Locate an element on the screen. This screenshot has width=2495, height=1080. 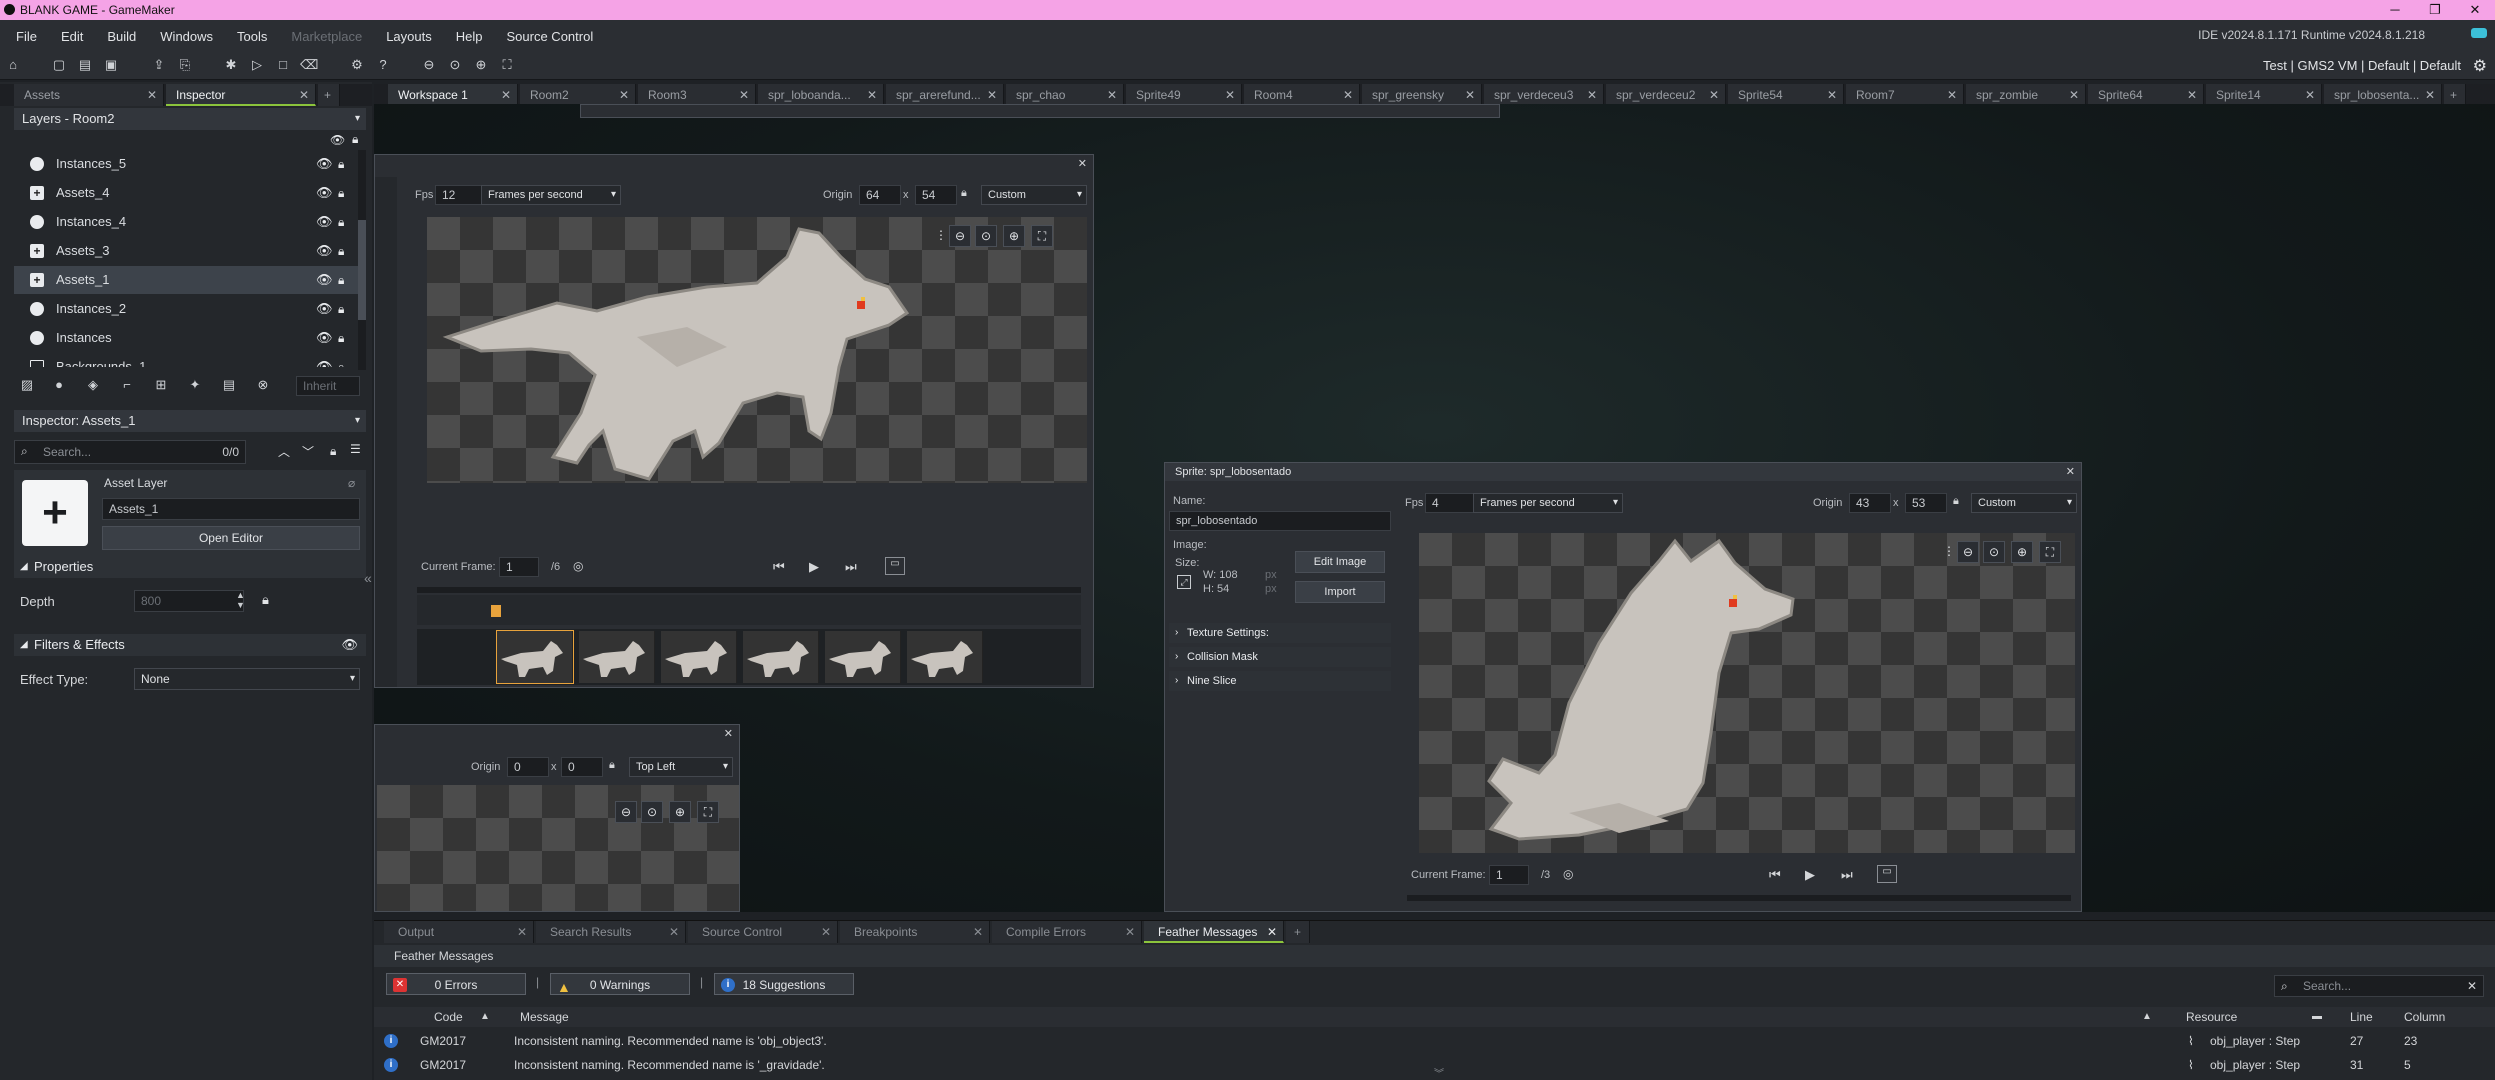
sprite-canvas is located at coordinates (1747, 693).